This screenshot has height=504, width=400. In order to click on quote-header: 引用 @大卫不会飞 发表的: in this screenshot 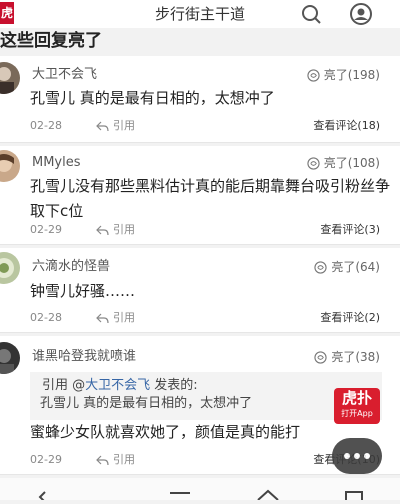, I will do `click(120, 386)`.